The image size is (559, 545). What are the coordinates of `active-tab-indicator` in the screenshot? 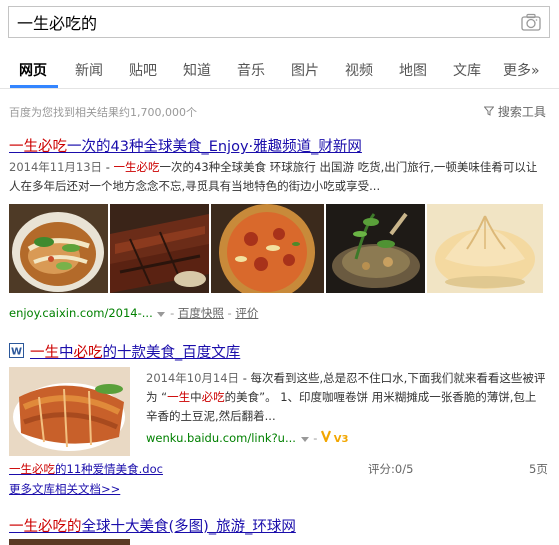 It's located at (34, 86).